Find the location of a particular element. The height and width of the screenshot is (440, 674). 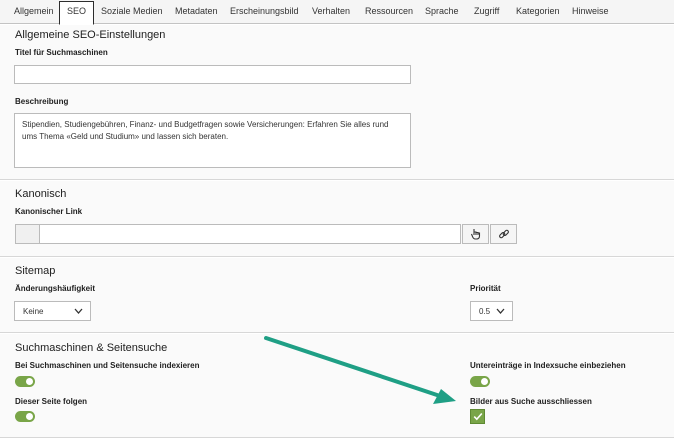

annotation-arrow is located at coordinates (360, 370).